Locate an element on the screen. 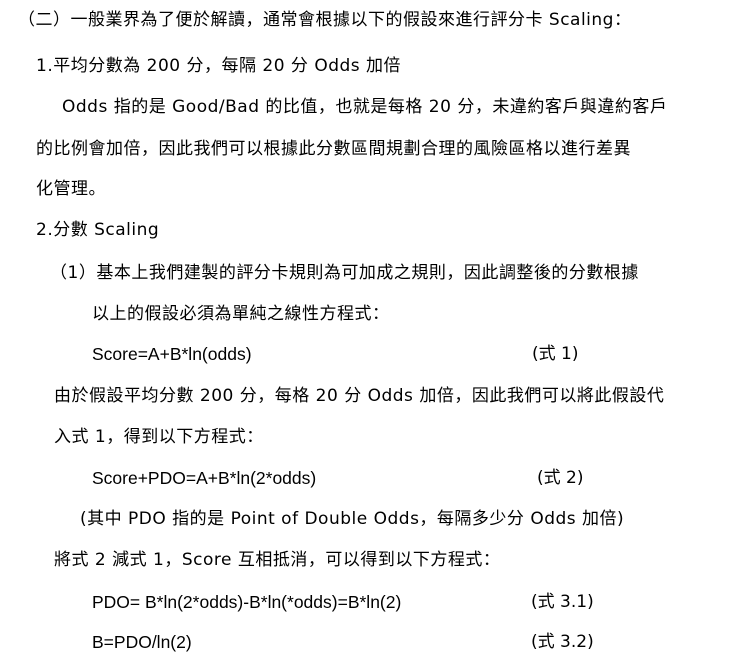 The width and height of the screenshot is (748, 666). sub1-line-1: （1）基本上我們建製的評分卡規則為可加成之規則，因此調整後的分數根據 is located at coordinates (344, 273).